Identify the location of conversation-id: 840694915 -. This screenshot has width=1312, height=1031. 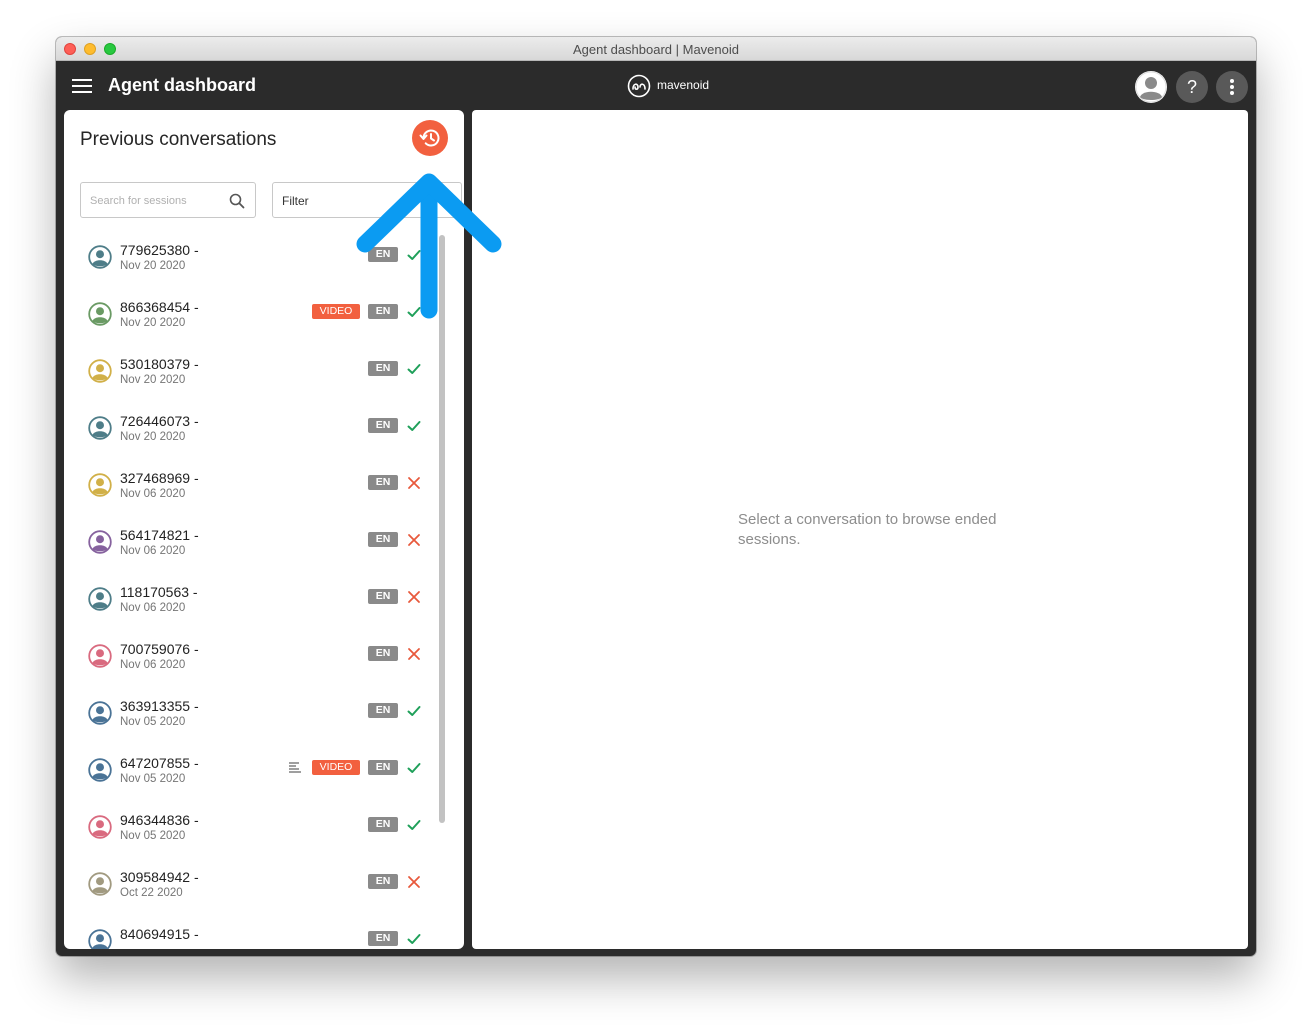
(159, 934).